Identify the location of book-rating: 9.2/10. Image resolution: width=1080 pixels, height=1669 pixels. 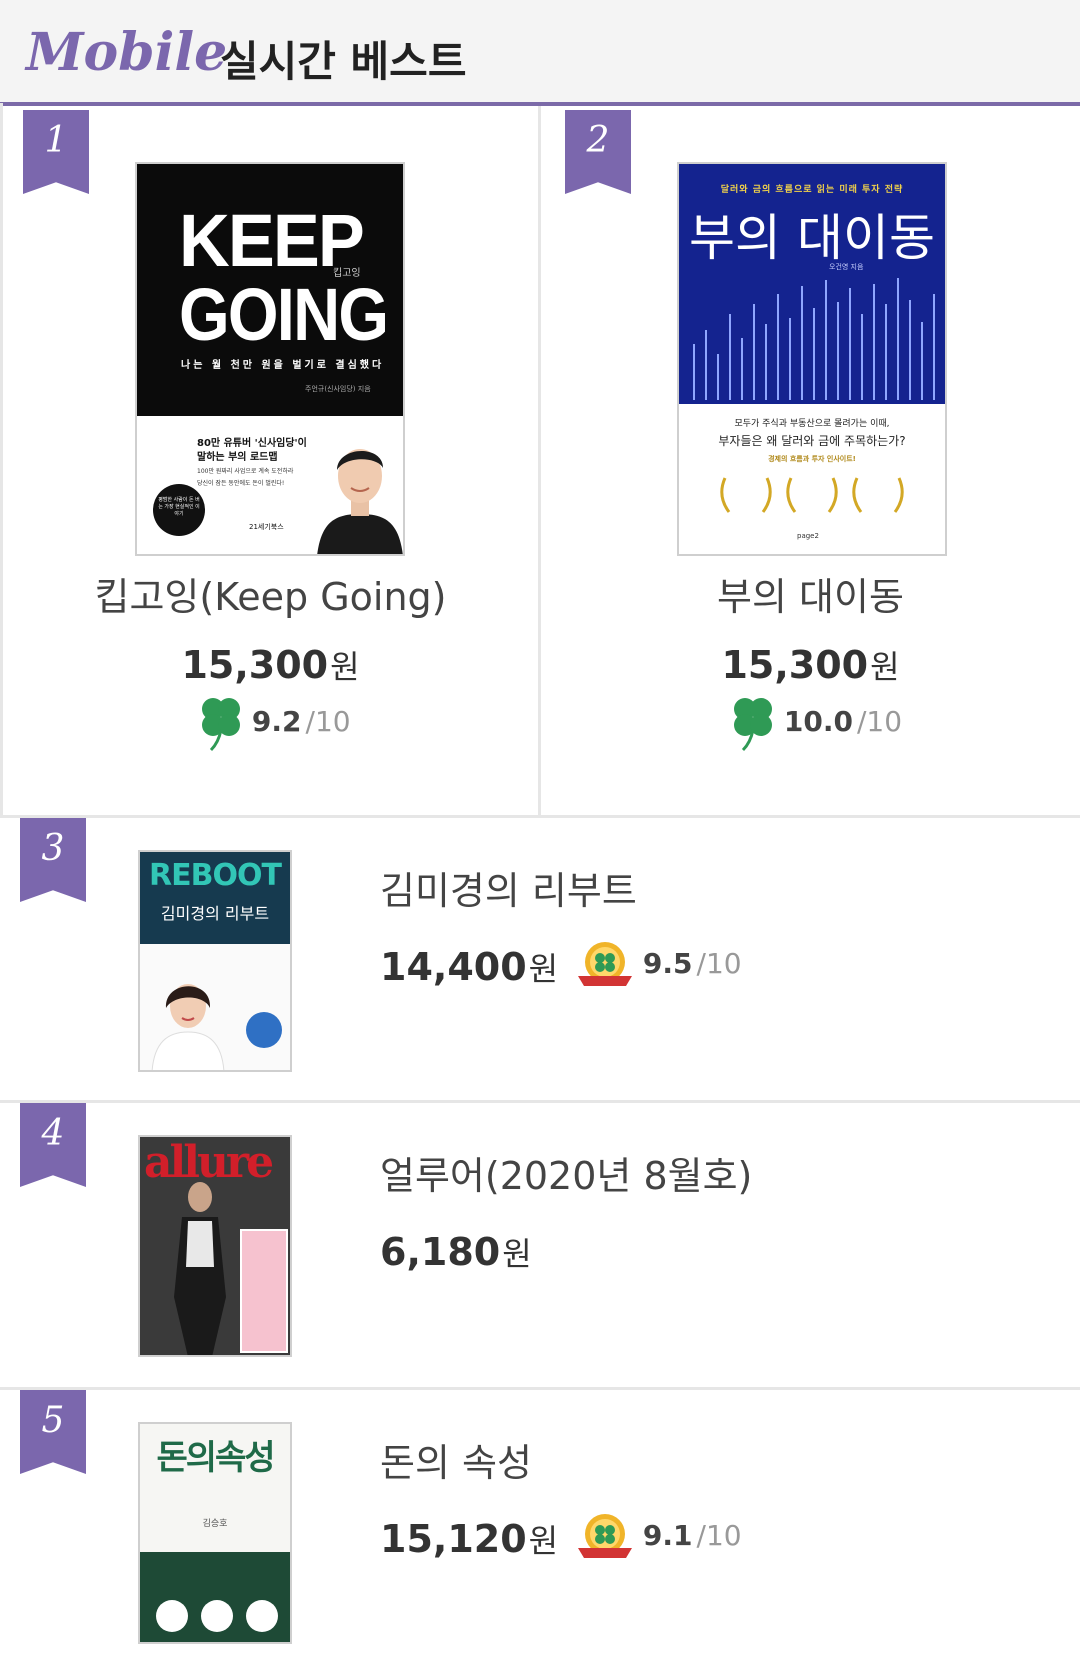
(275, 723).